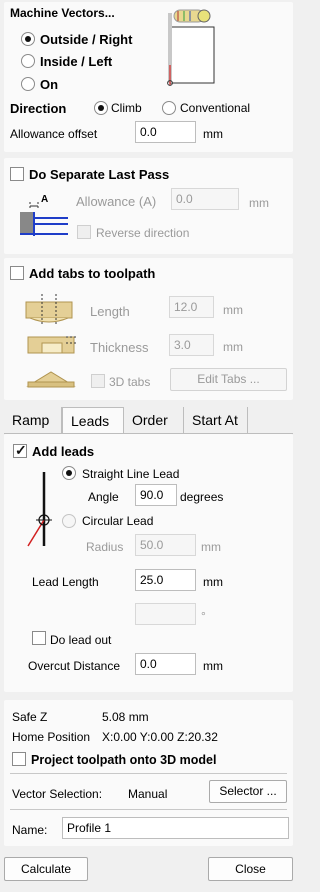 The width and height of the screenshot is (320, 892). I want to click on radio-inside-left-label: Inside / Left, so click(76, 61).